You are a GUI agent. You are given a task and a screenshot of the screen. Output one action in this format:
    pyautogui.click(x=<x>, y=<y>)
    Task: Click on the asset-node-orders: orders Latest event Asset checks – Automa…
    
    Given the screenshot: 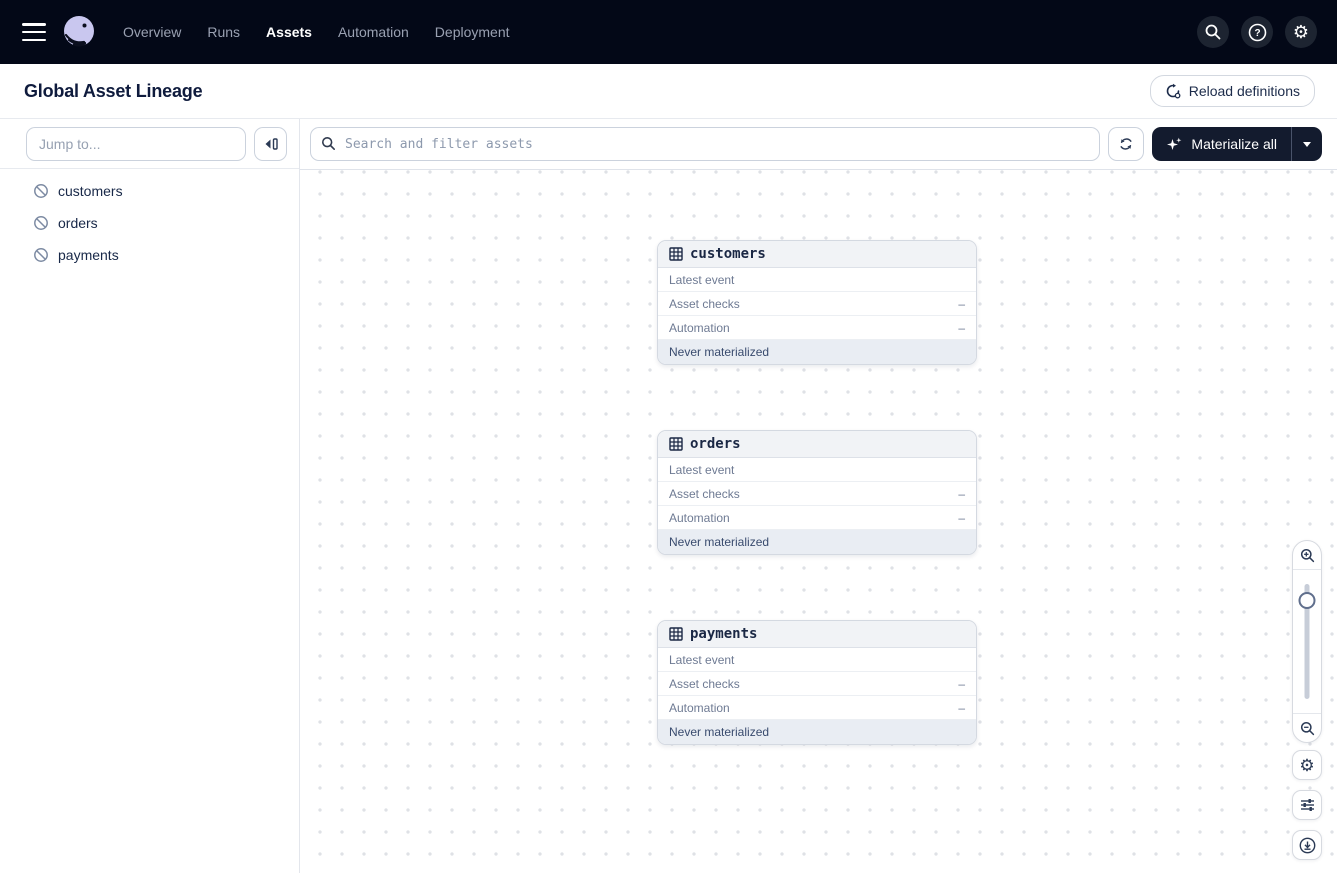 What is the action you would take?
    pyautogui.click(x=817, y=492)
    